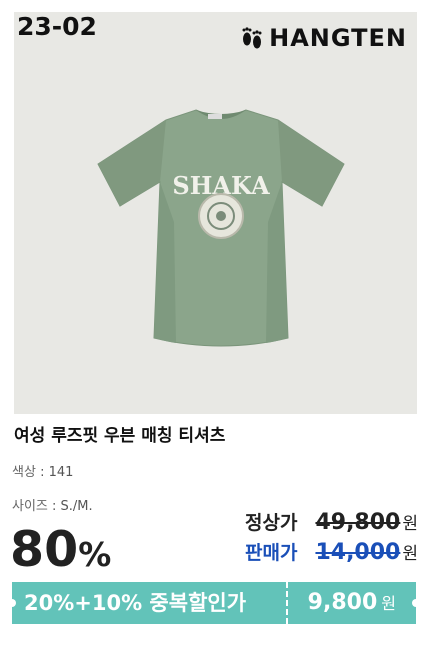 Image resolution: width=430 pixels, height=650 pixels. Describe the element at coordinates (135, 603) in the screenshot. I see `deal-label: 20%+10% 중복할인가` at that location.